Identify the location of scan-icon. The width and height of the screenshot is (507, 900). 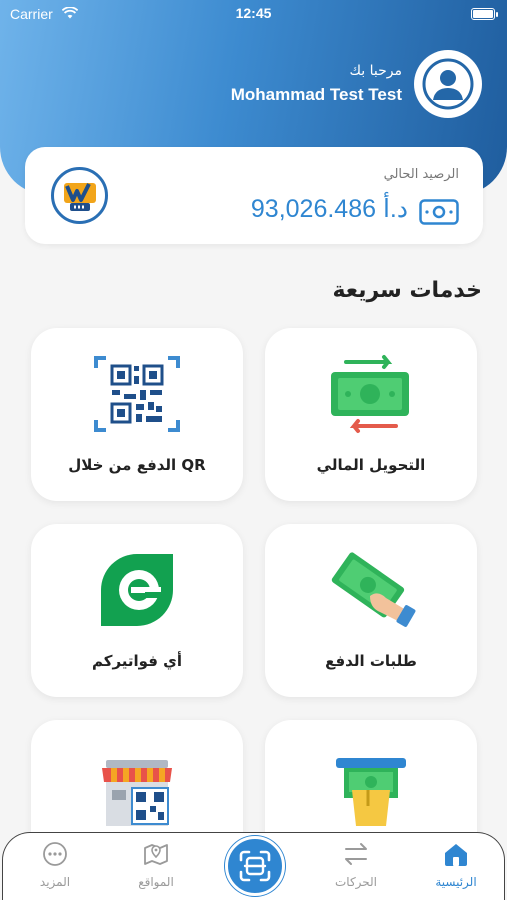
(255, 866).